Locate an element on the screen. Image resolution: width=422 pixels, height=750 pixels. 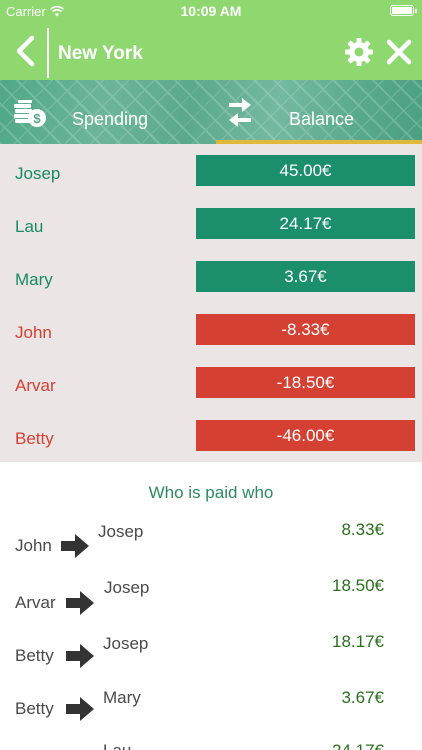
tab-spending: $ Spending is located at coordinates (106, 112).